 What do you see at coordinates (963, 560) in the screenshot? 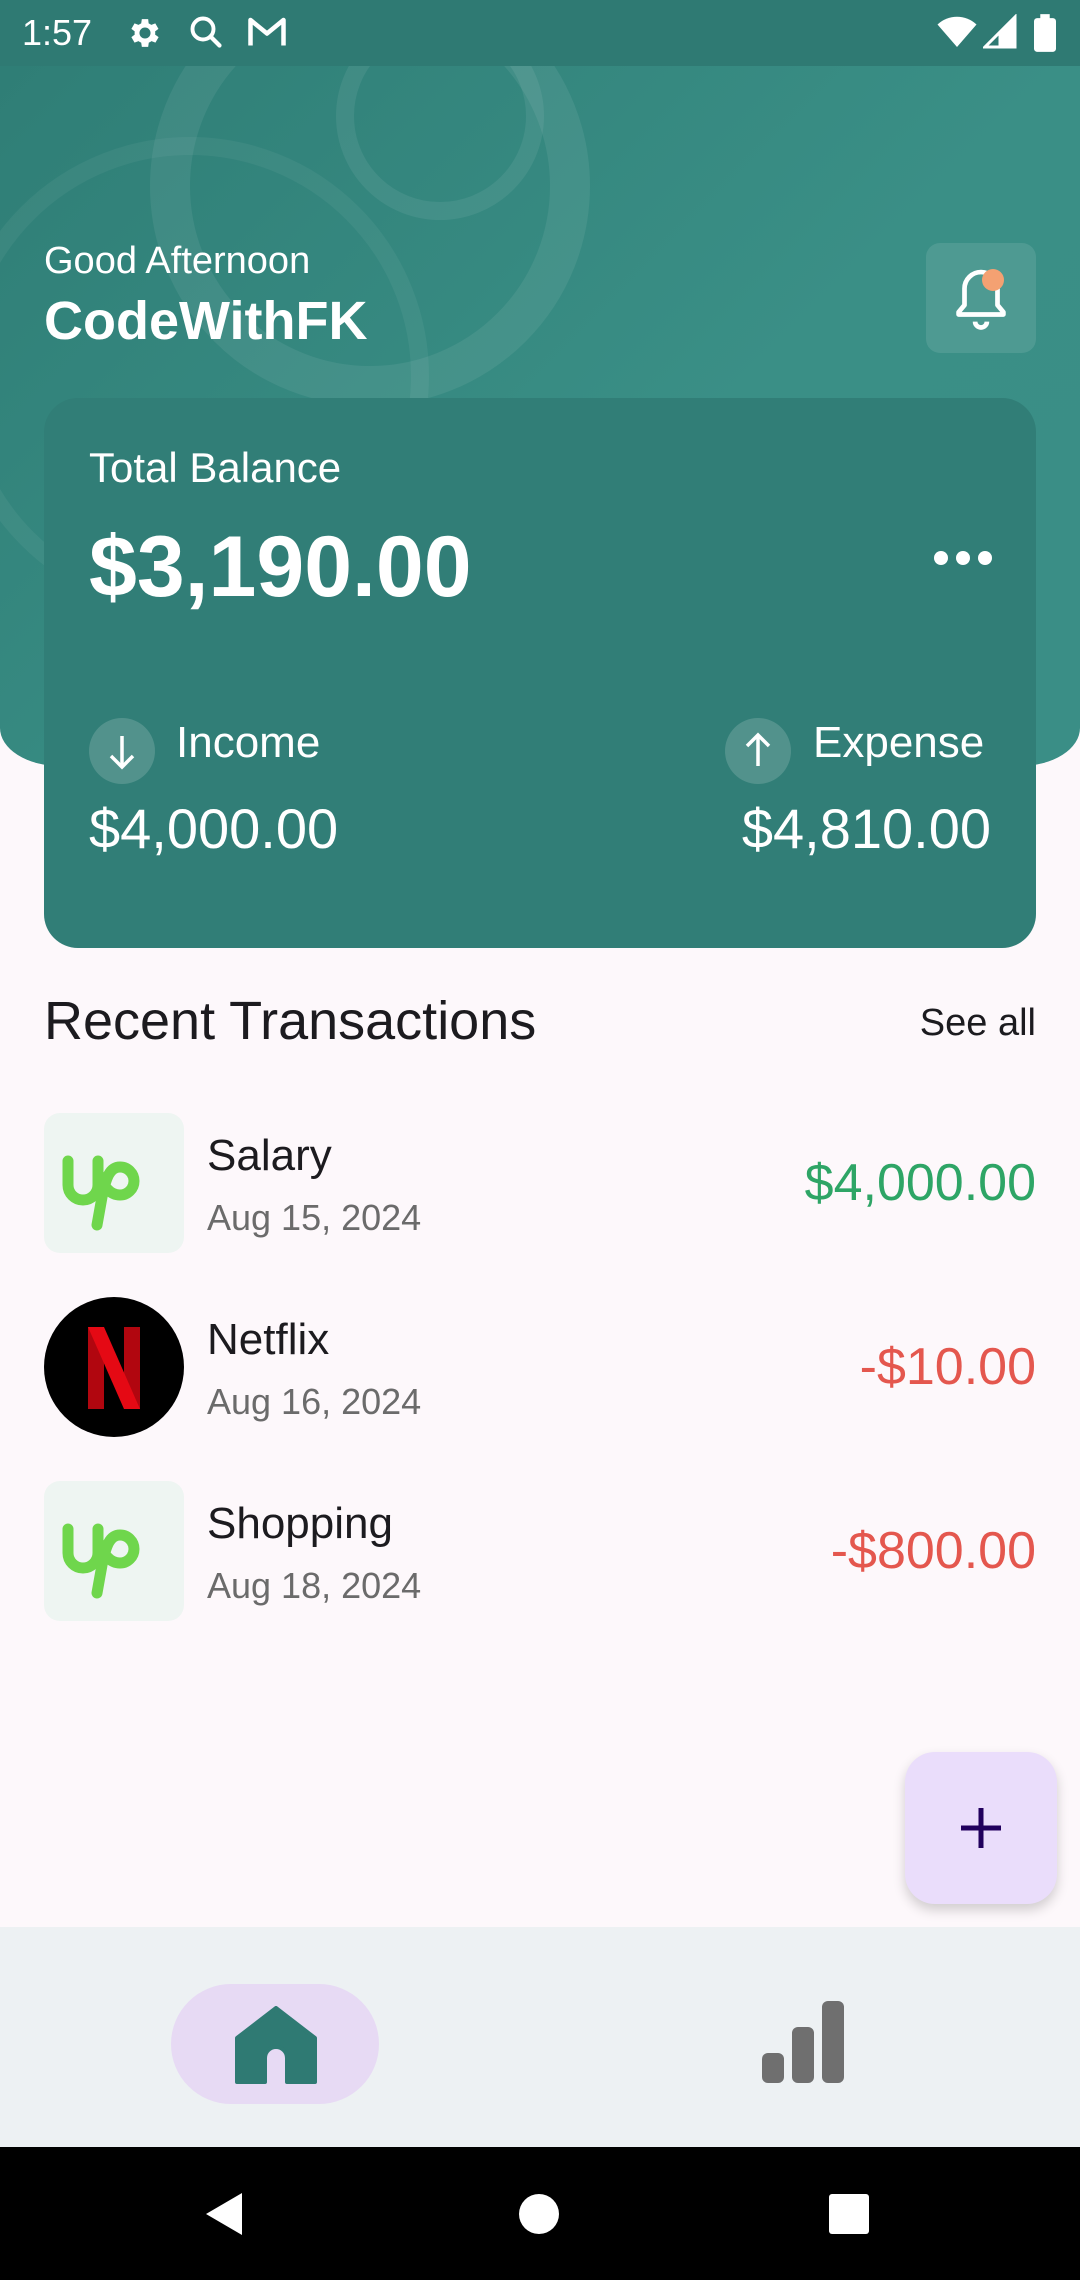
I see `more-horizontal-icon` at bounding box center [963, 560].